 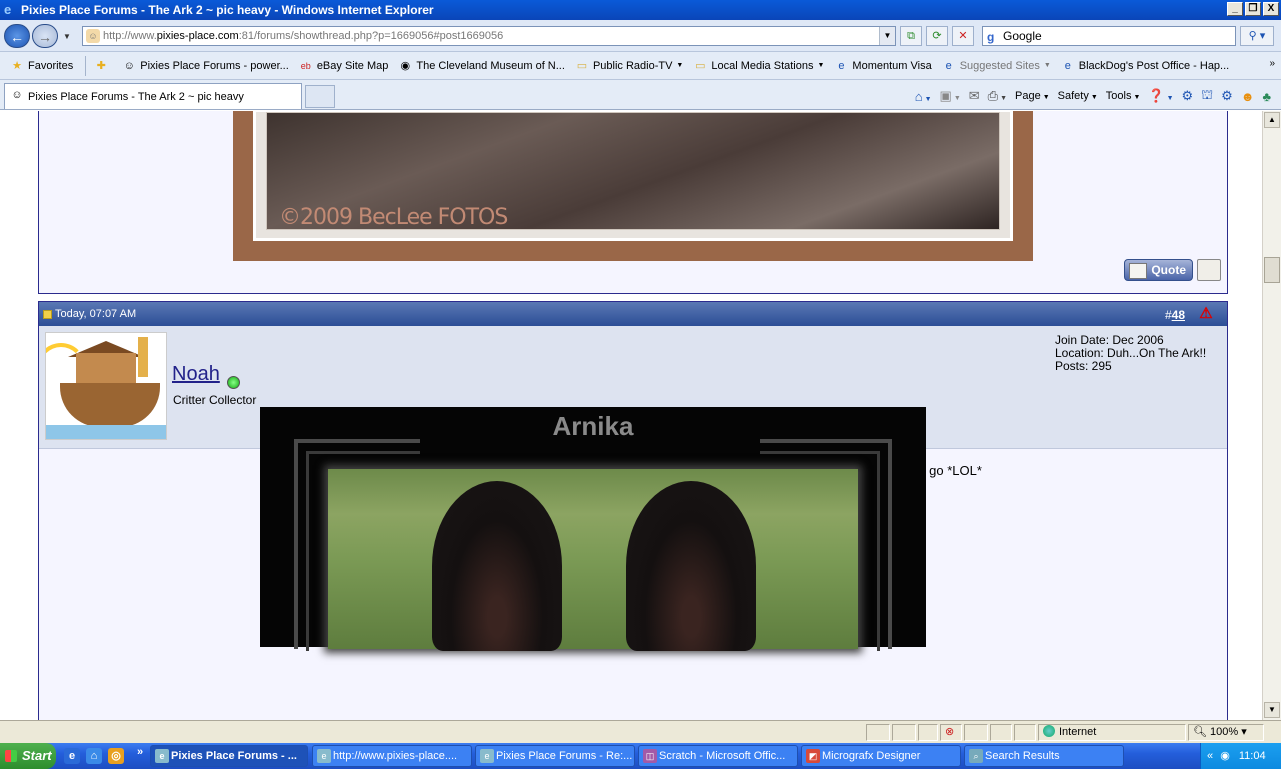 I want to click on designer-icon: ◩, so click(x=813, y=756).